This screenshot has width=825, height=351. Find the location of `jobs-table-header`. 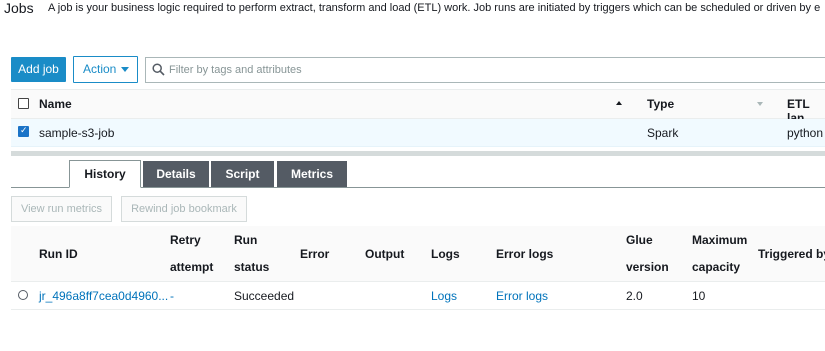

jobs-table-header is located at coordinates (418, 104).